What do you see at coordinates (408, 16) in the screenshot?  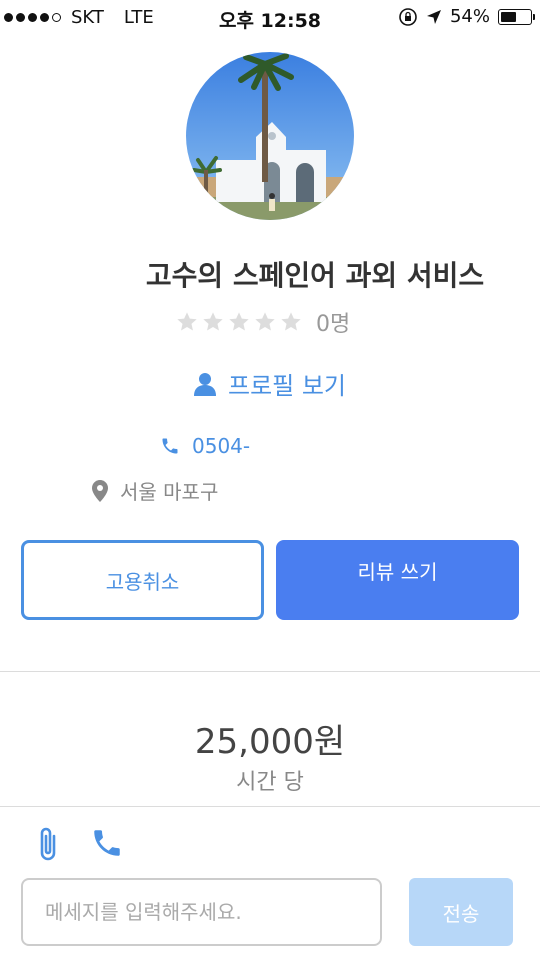 I see `rotation-lock-icon` at bounding box center [408, 16].